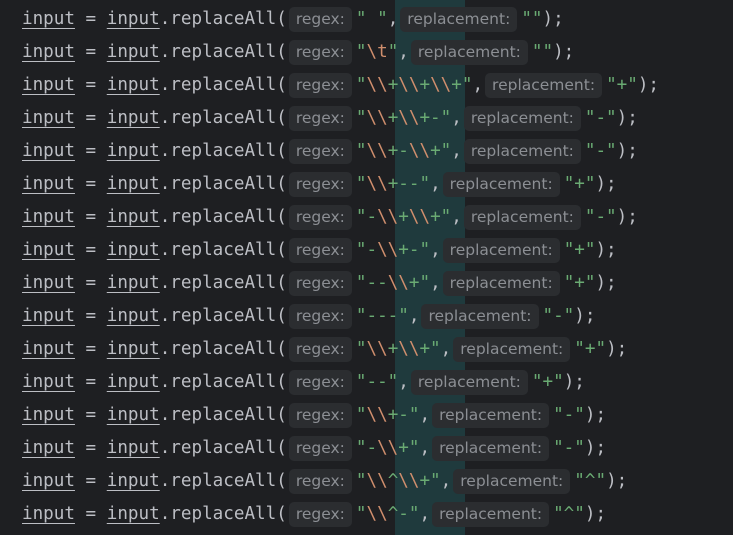 The width and height of the screenshot is (733, 535). I want to click on regex-string-literal: "\\+\\+\\+", so click(414, 85).